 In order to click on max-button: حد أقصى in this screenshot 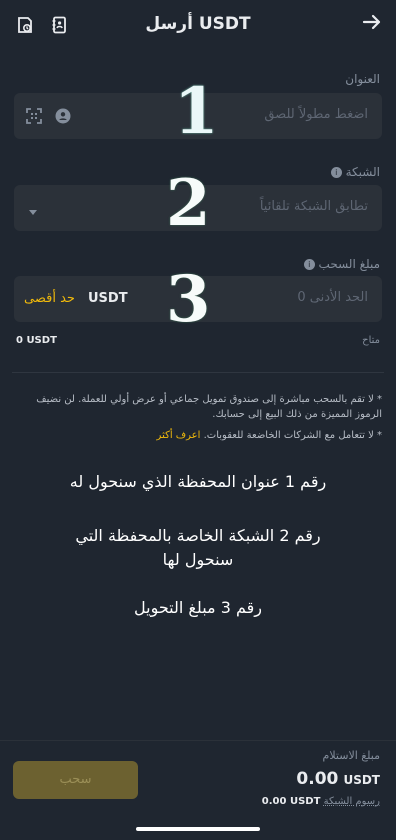, I will do `click(49, 298)`.